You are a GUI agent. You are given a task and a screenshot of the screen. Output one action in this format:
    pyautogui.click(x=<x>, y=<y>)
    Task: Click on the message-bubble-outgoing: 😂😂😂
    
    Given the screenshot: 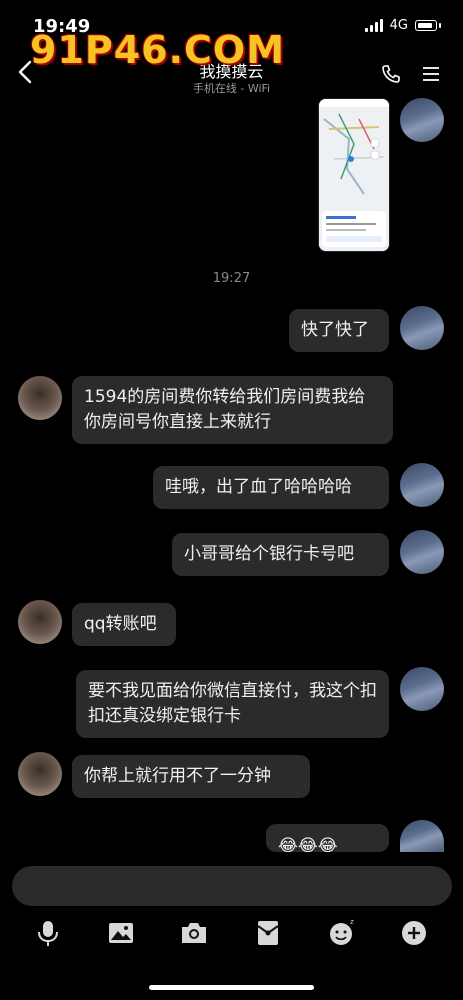 What is the action you would take?
    pyautogui.click(x=327, y=838)
    